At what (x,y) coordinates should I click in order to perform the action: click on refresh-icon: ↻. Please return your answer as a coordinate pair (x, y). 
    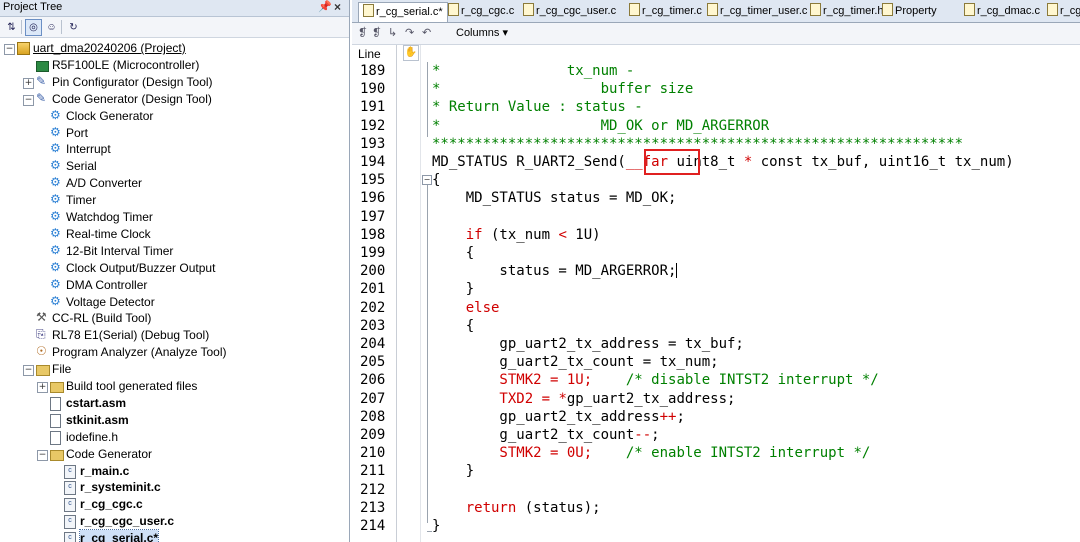
    Looking at the image, I should click on (73, 27).